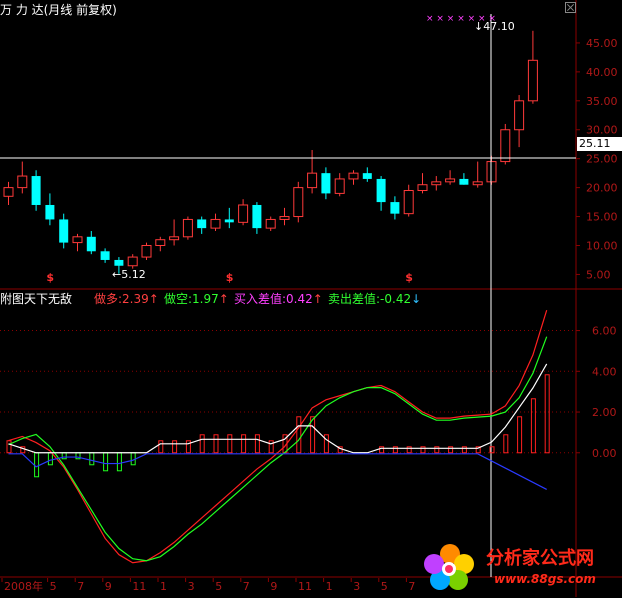 Image resolution: width=622 pixels, height=598 pixels. Describe the element at coordinates (602, 188) in the screenshot. I see `price-tick-label: 20.00` at that location.